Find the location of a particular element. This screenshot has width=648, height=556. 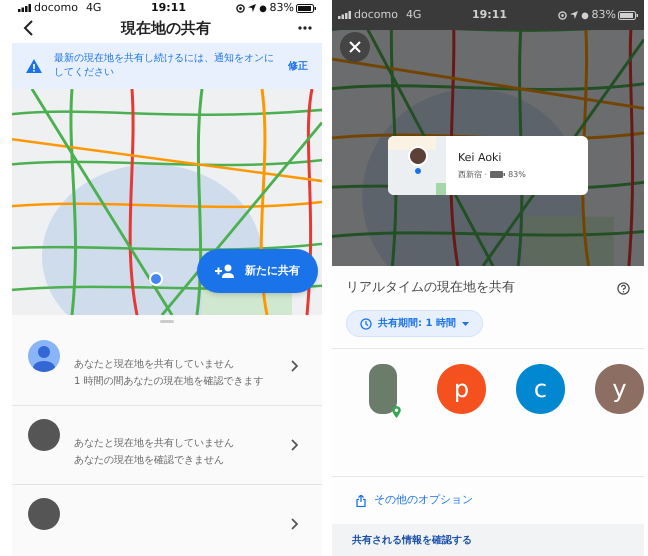

map-pin-icon is located at coordinates (396, 412).